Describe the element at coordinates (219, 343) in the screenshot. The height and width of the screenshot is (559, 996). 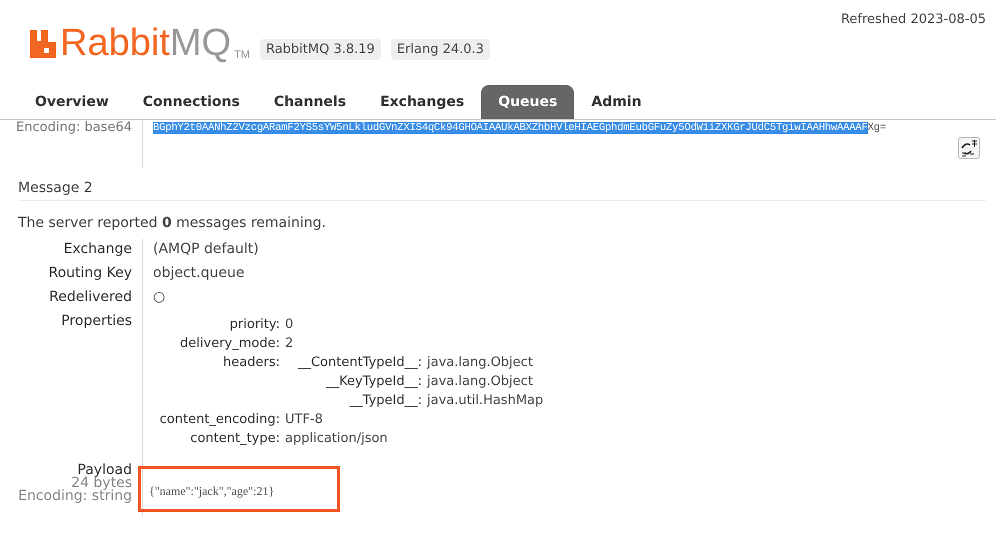
I see `property-key: delivery_mode:` at that location.